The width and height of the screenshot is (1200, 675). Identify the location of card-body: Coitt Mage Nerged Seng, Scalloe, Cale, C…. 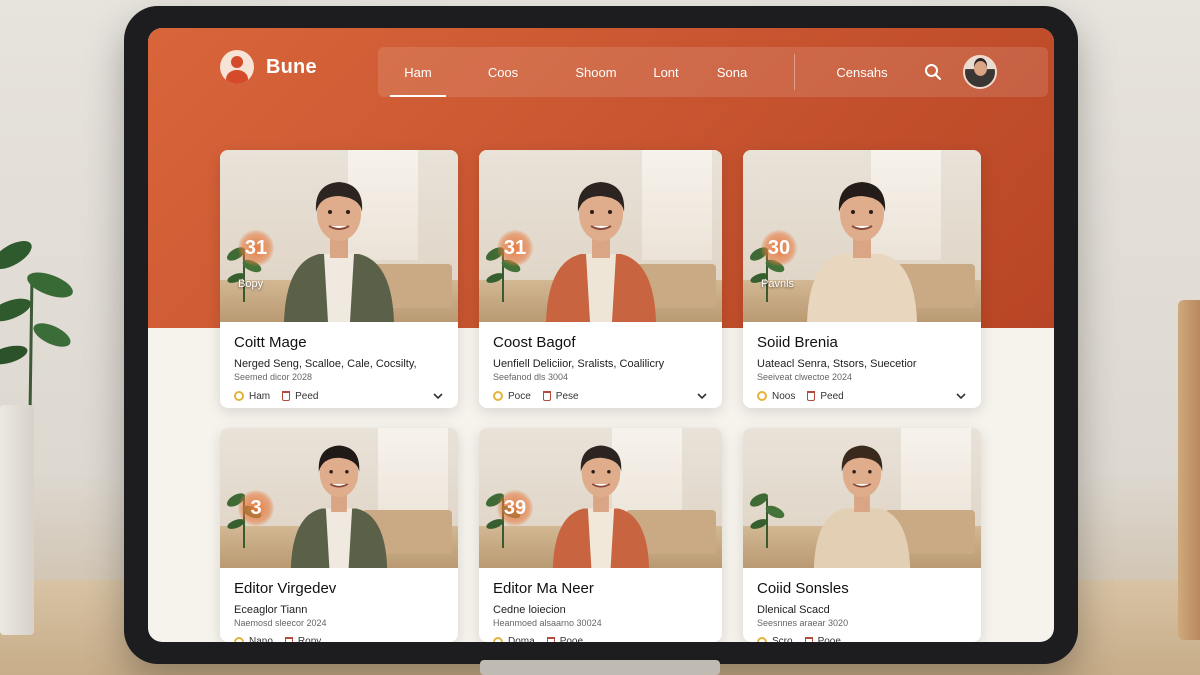
(339, 365).